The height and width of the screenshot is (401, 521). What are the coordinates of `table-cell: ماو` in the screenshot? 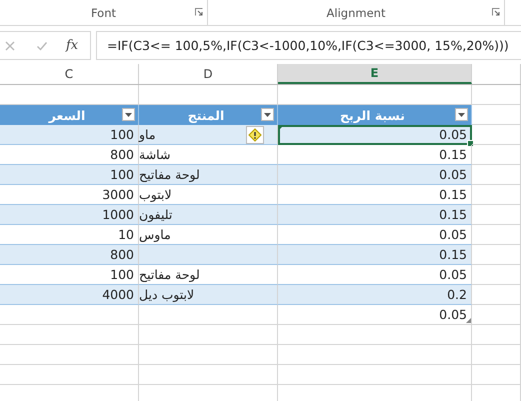 It's located at (208, 135).